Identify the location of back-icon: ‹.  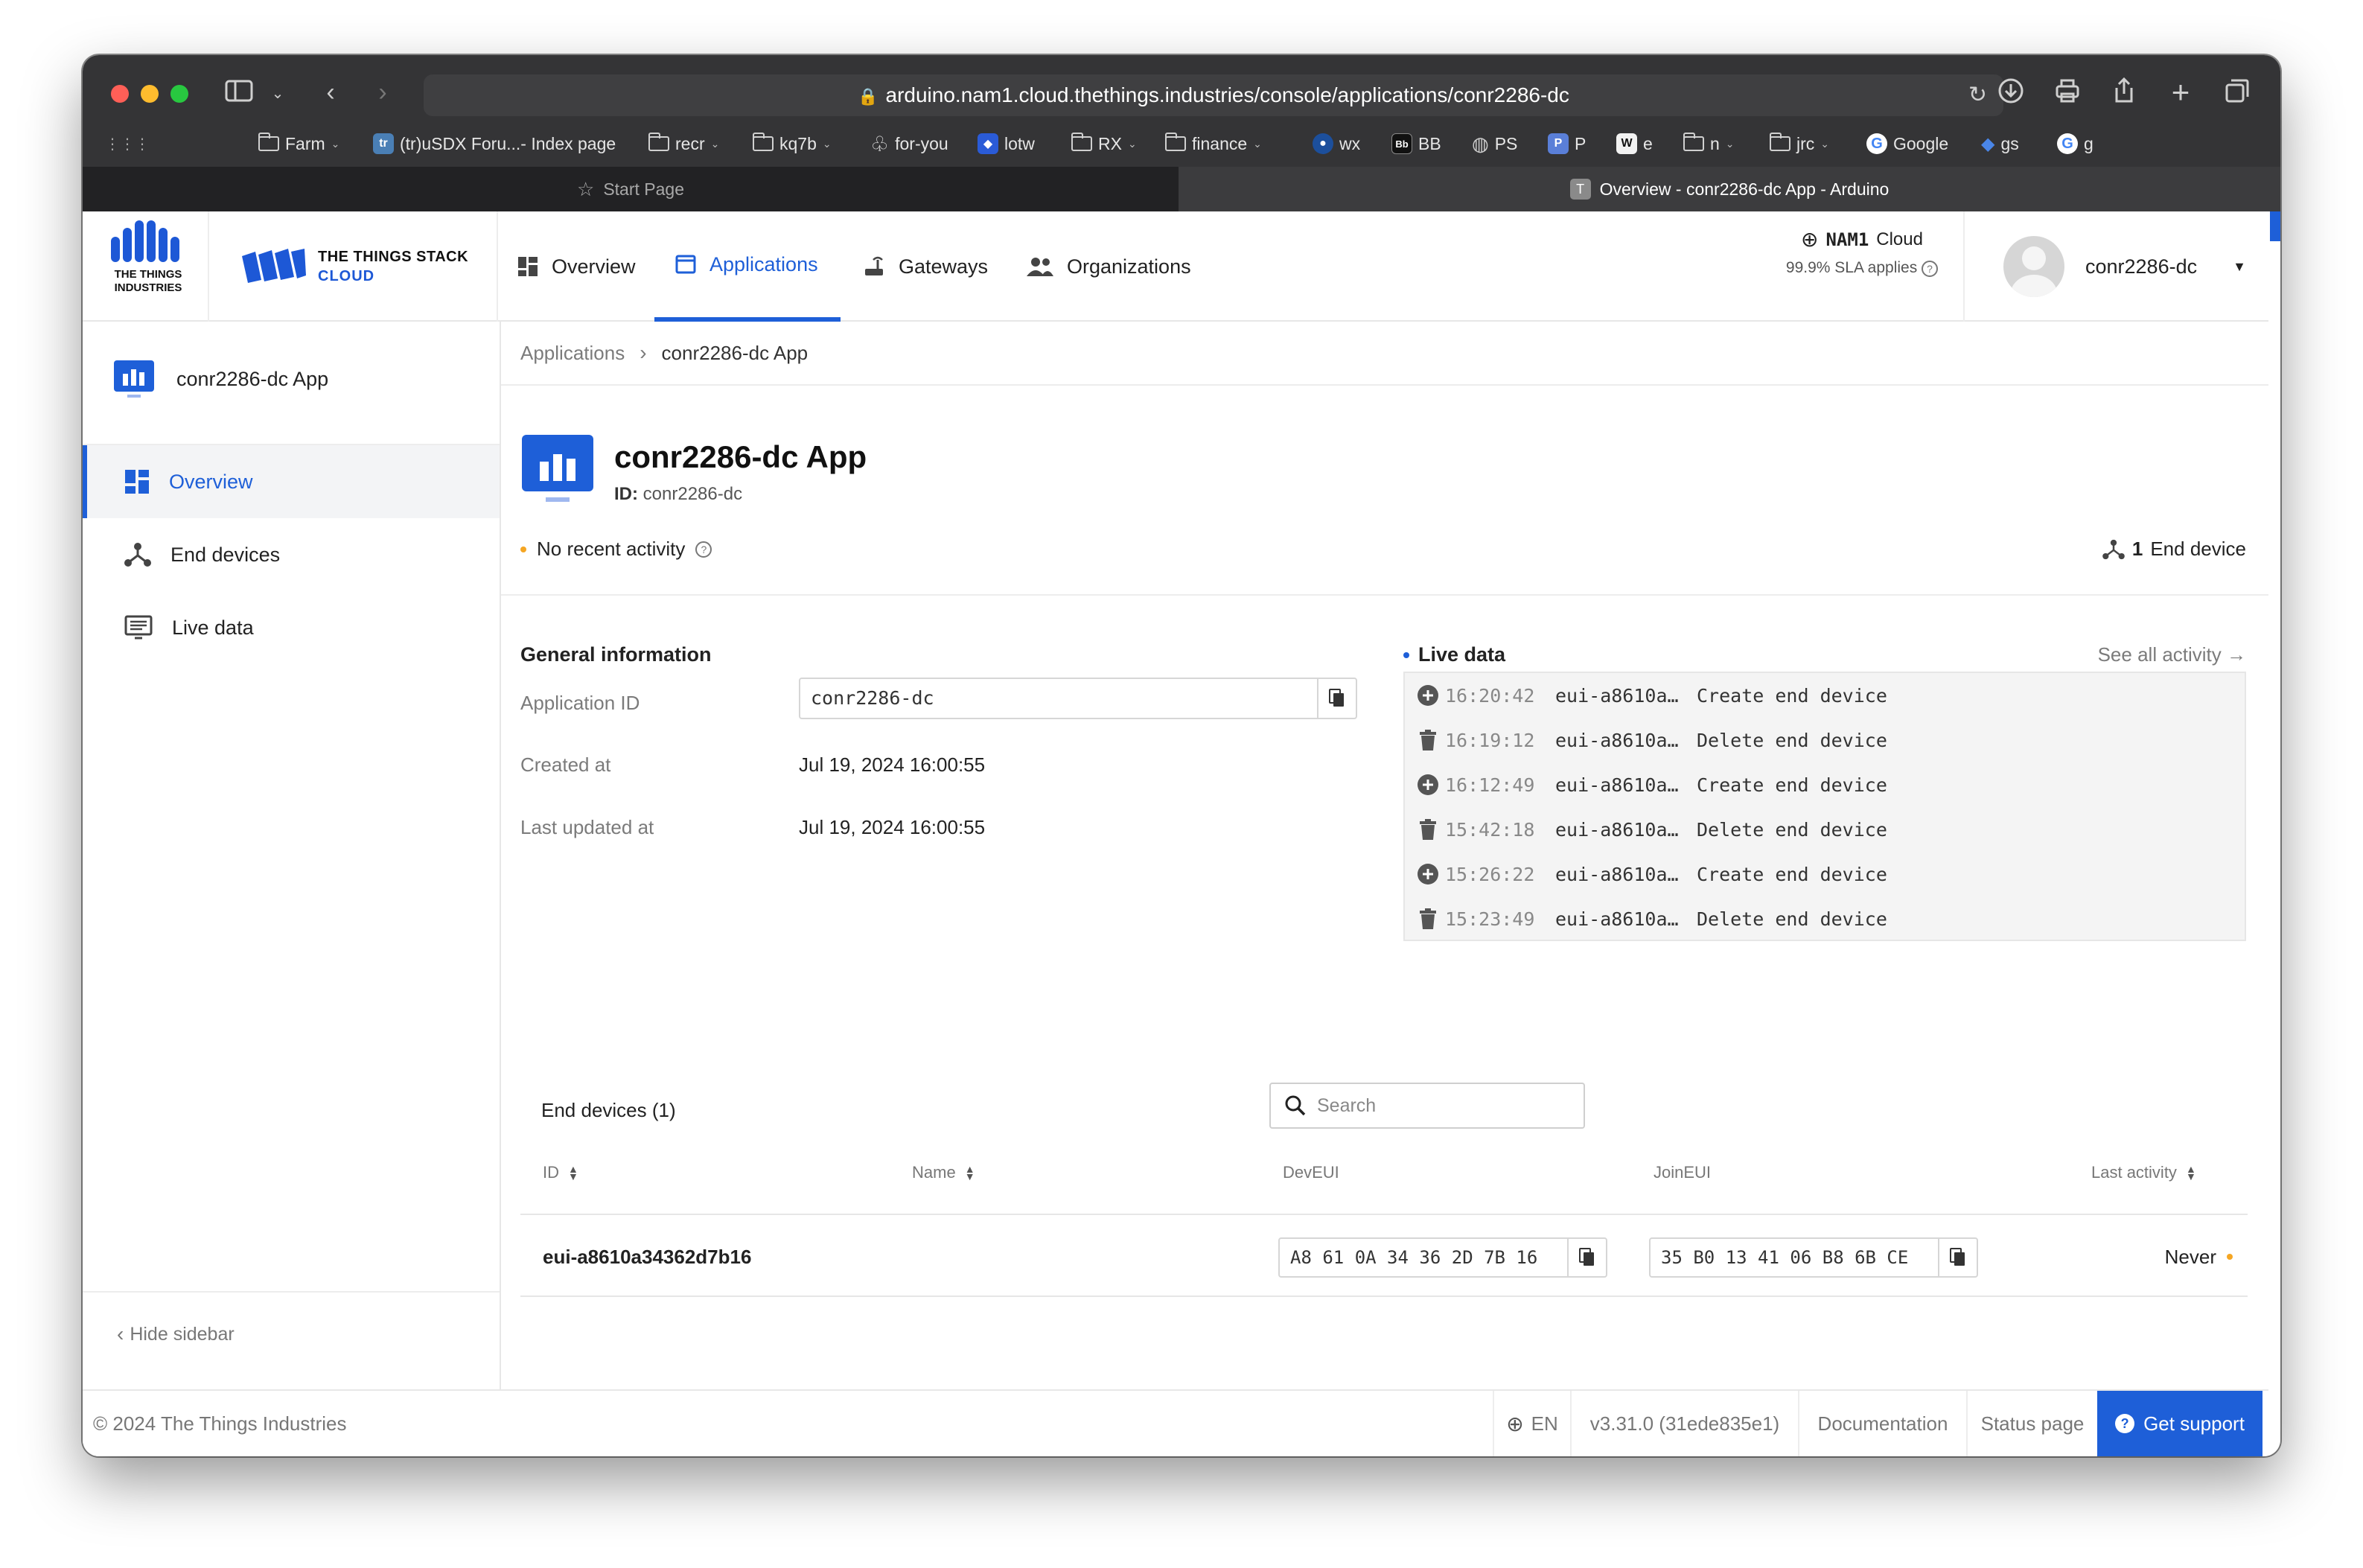
(330, 92).